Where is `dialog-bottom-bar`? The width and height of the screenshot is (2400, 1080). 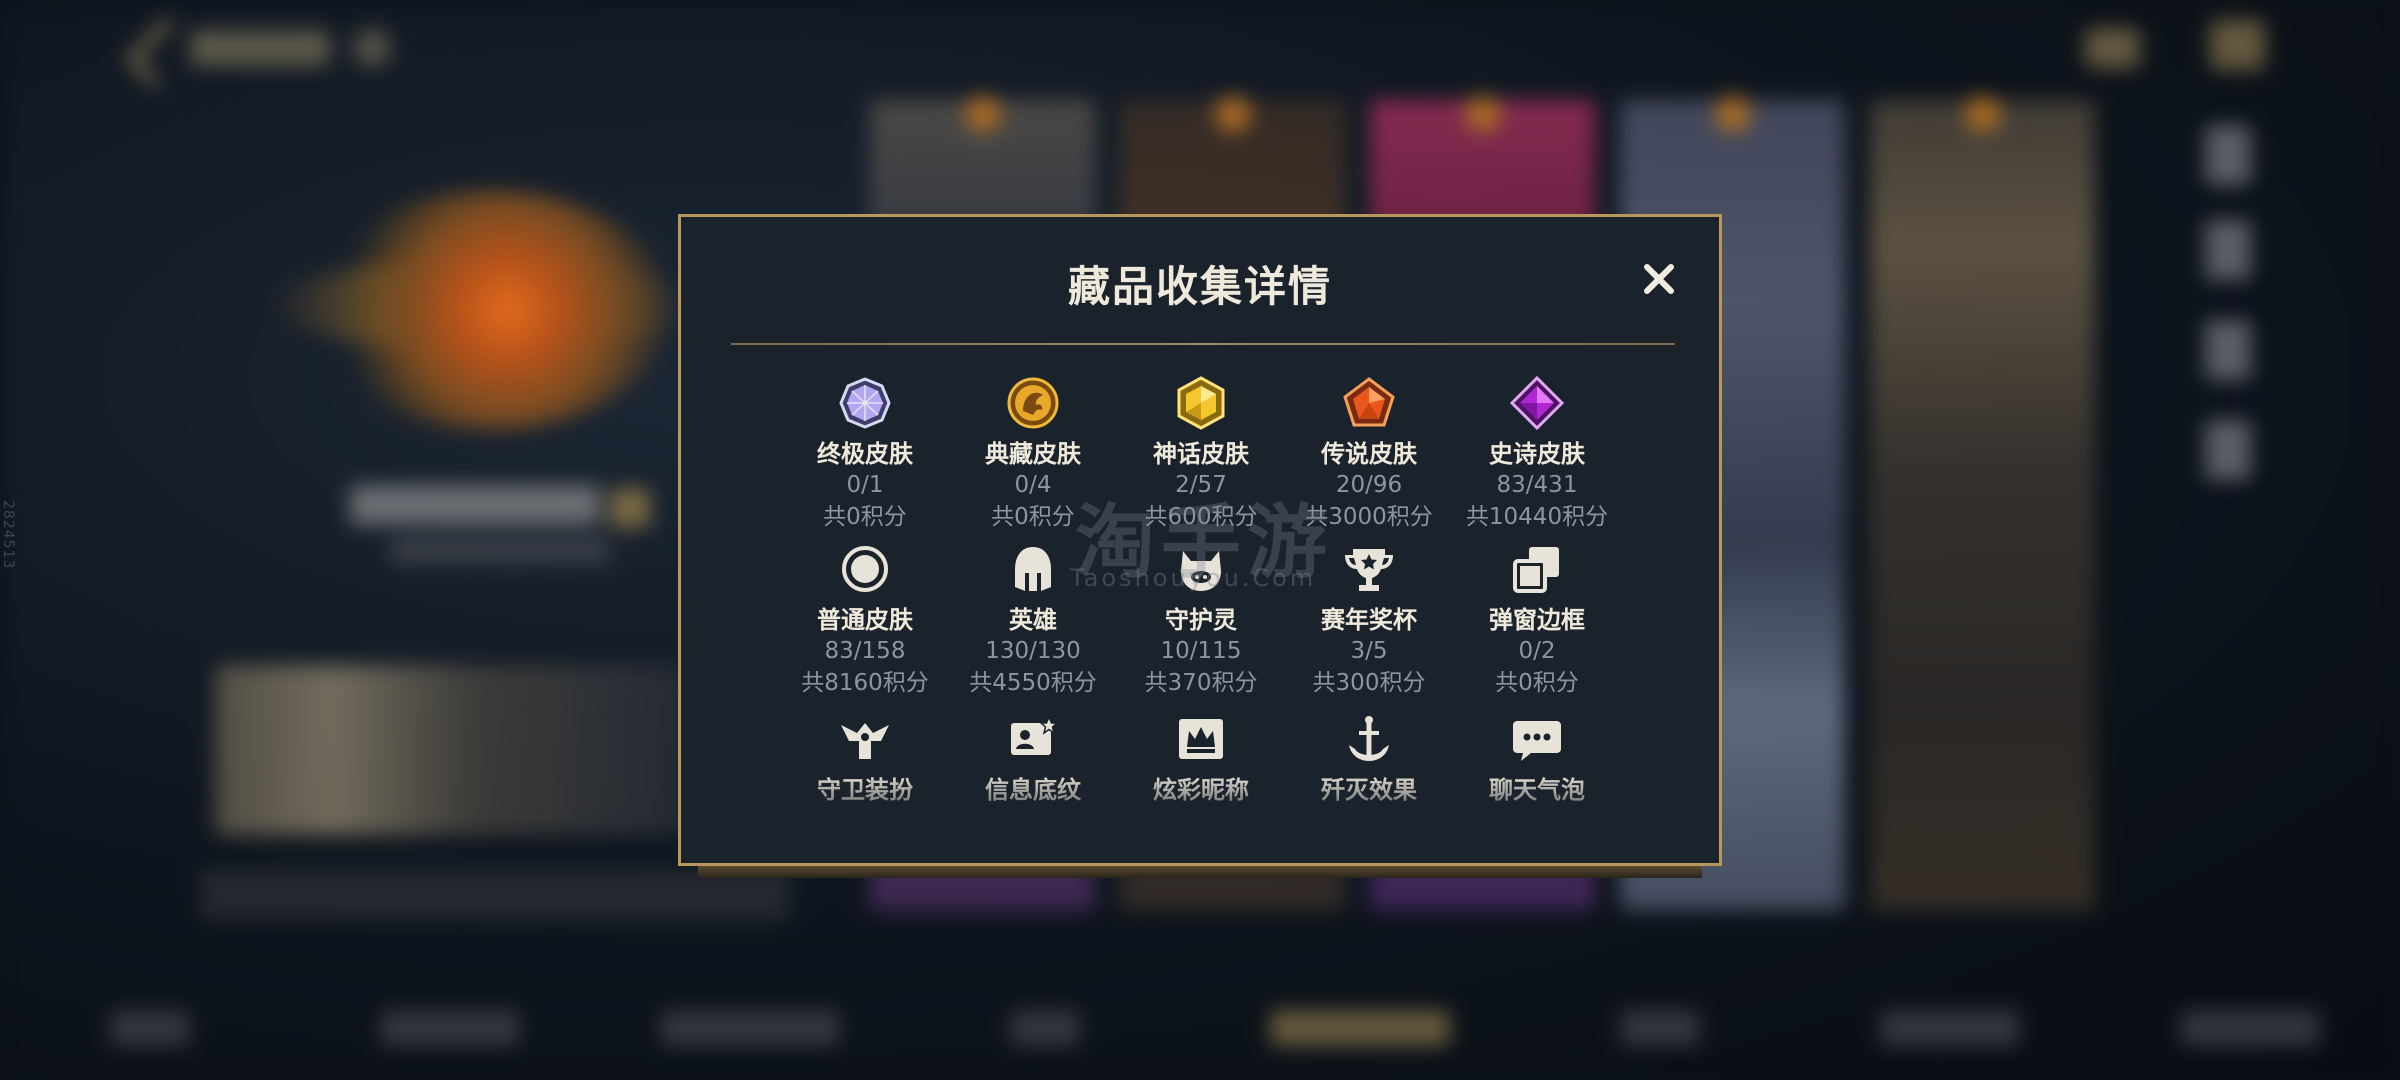 dialog-bottom-bar is located at coordinates (1200, 872).